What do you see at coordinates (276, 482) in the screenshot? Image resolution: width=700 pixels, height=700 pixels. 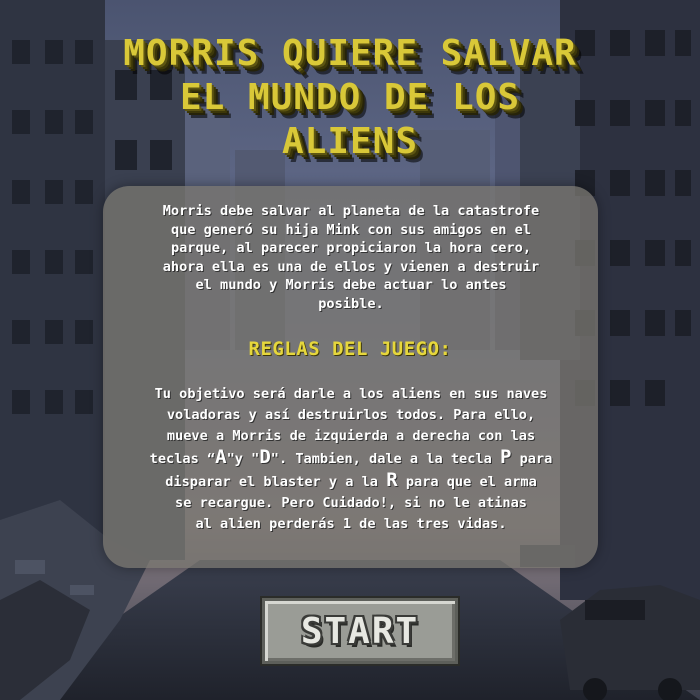 I see `rules-line-segment: disparar el blaster y a la` at bounding box center [276, 482].